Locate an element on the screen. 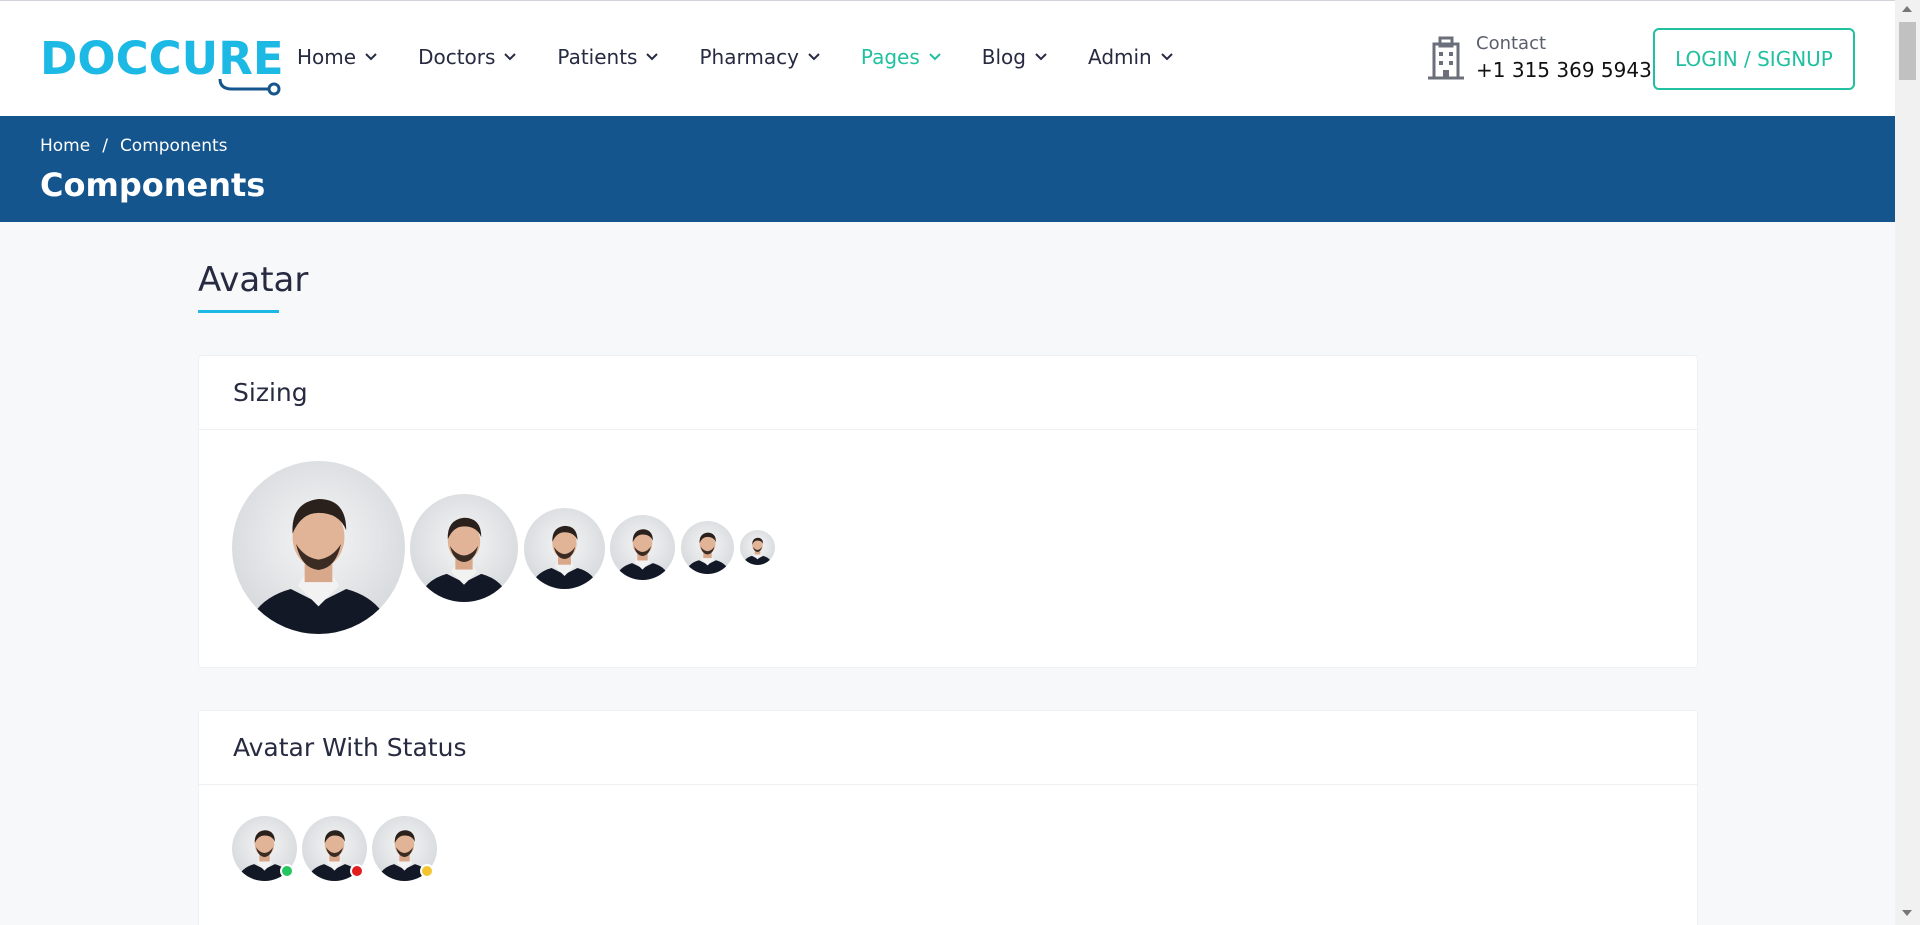  card-title: Sizing is located at coordinates (948, 393).